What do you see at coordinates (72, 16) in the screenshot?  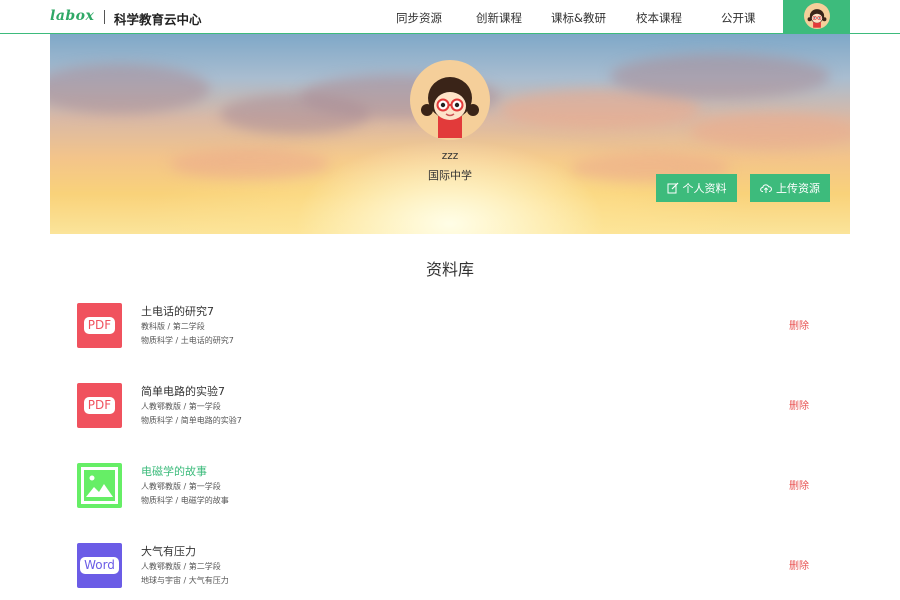 I see `site-logo: labox` at bounding box center [72, 16].